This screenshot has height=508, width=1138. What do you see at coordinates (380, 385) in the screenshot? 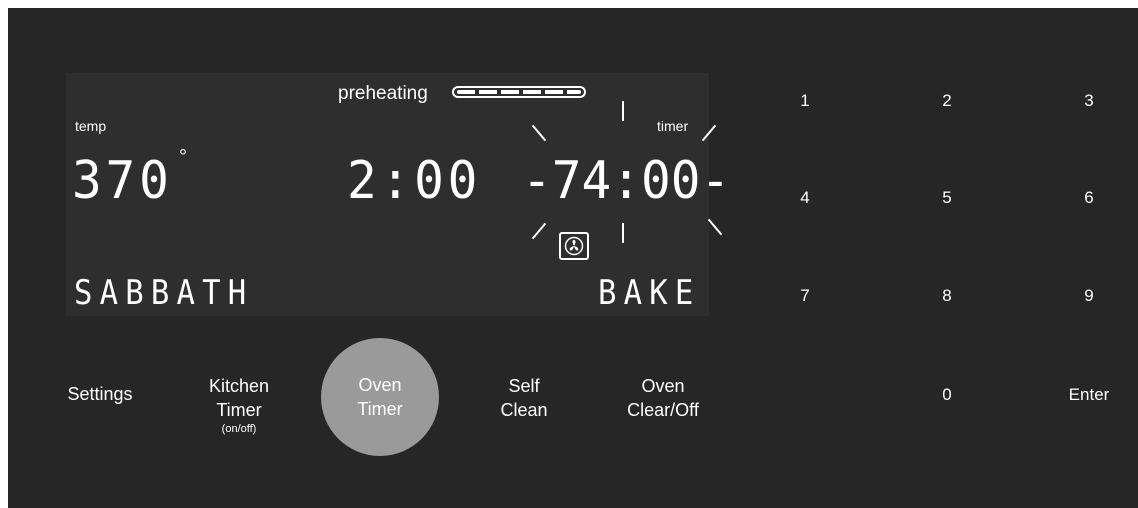
I see `oven-timer-line1: Oven` at bounding box center [380, 385].